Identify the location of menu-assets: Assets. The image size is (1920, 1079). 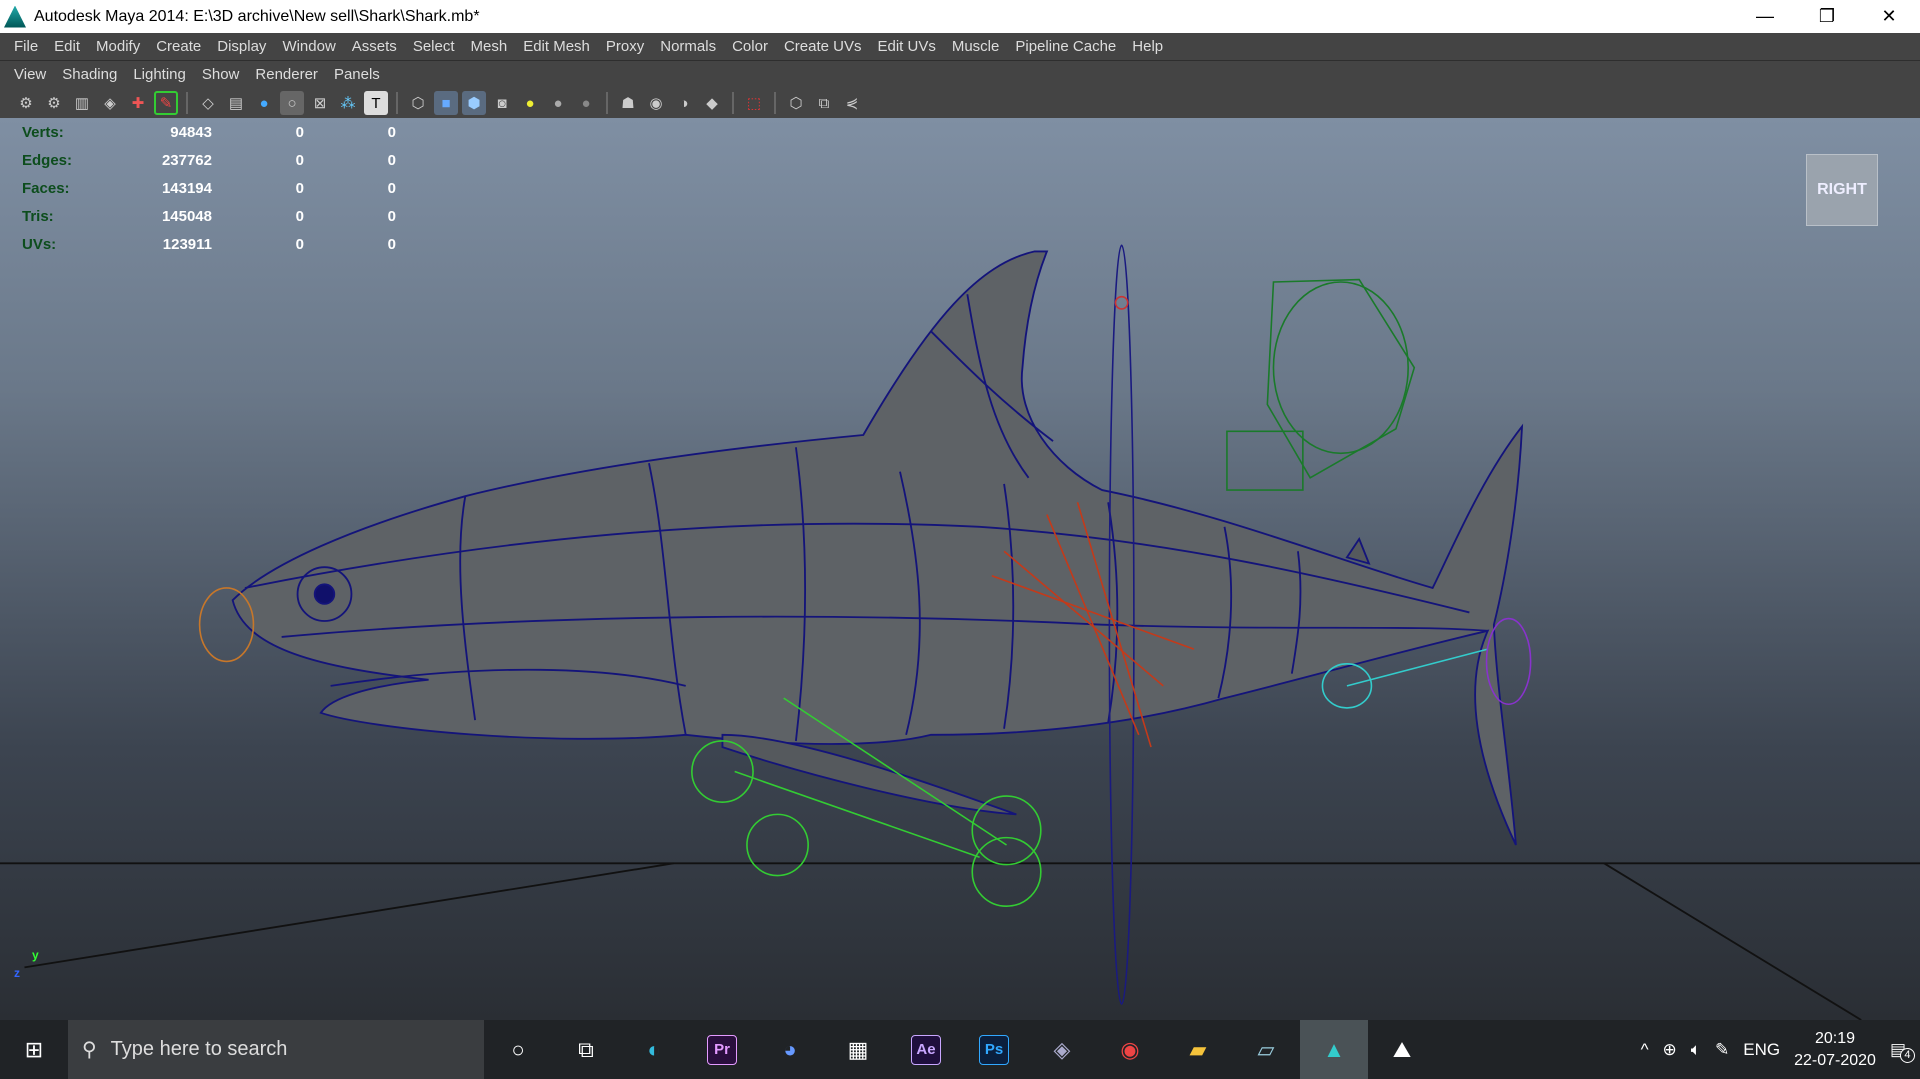
(374, 46).